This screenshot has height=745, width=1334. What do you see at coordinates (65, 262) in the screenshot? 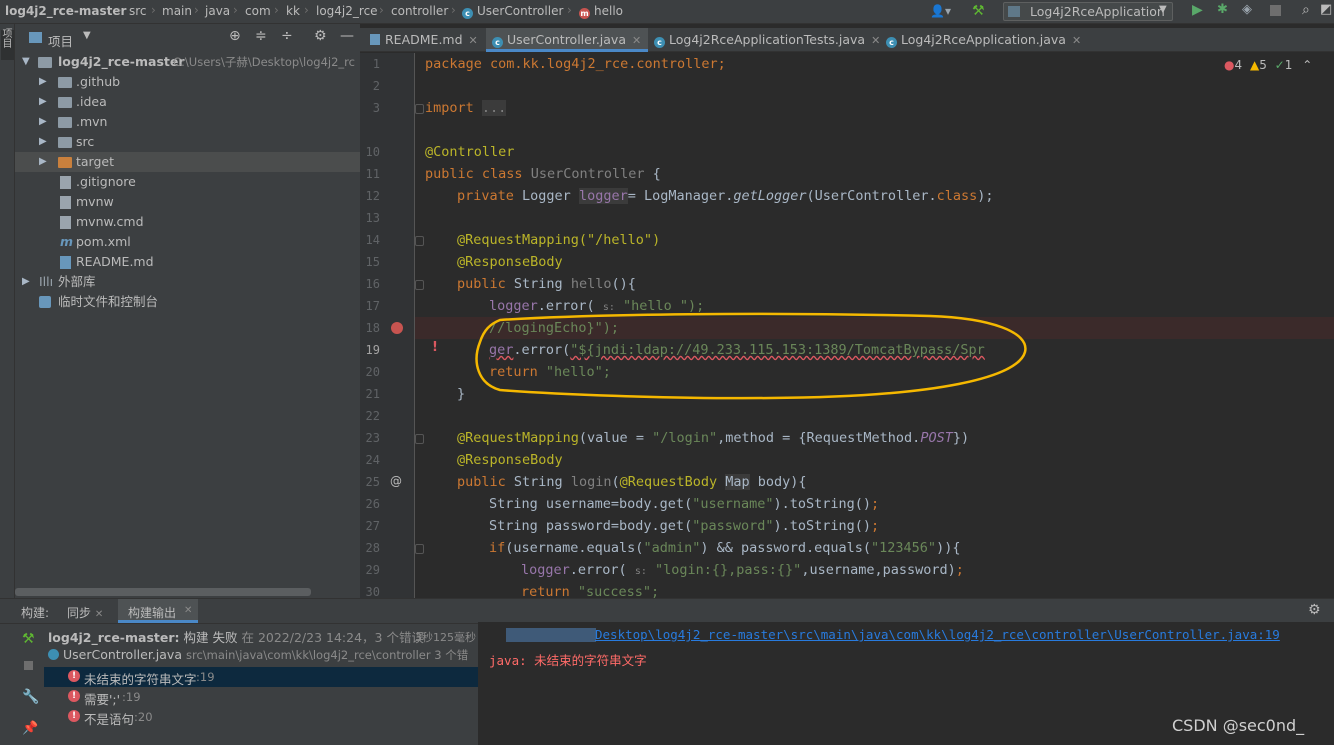
I see `markdown-file-icon` at bounding box center [65, 262].